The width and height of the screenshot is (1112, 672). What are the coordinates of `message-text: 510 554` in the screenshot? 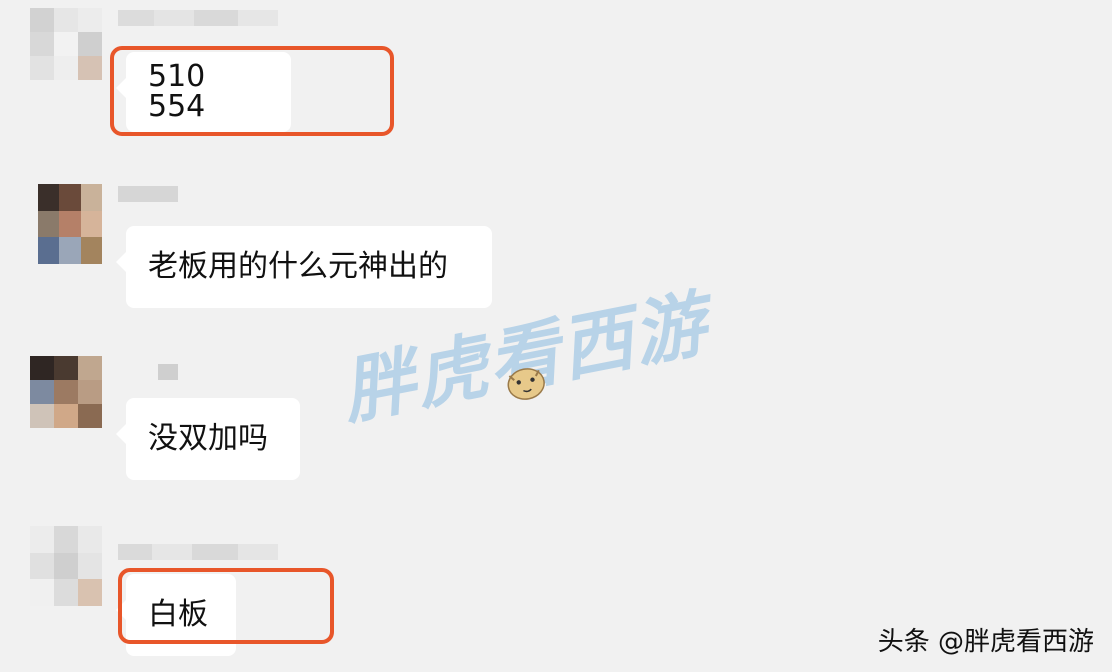 It's located at (177, 91).